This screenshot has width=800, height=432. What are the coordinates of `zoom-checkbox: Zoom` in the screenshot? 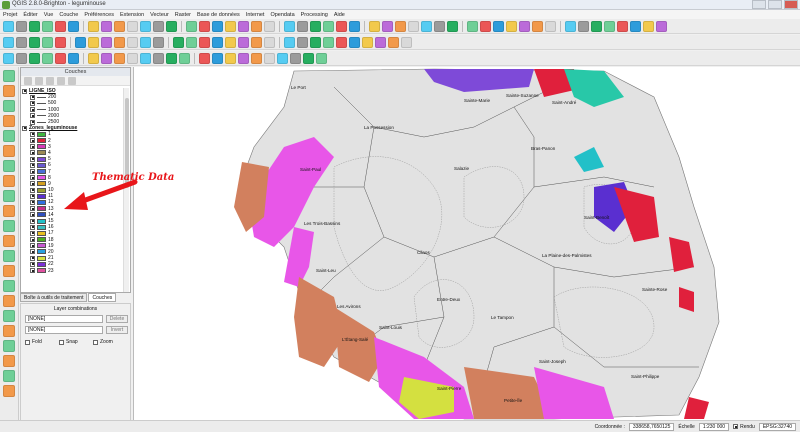 It's located at (103, 342).